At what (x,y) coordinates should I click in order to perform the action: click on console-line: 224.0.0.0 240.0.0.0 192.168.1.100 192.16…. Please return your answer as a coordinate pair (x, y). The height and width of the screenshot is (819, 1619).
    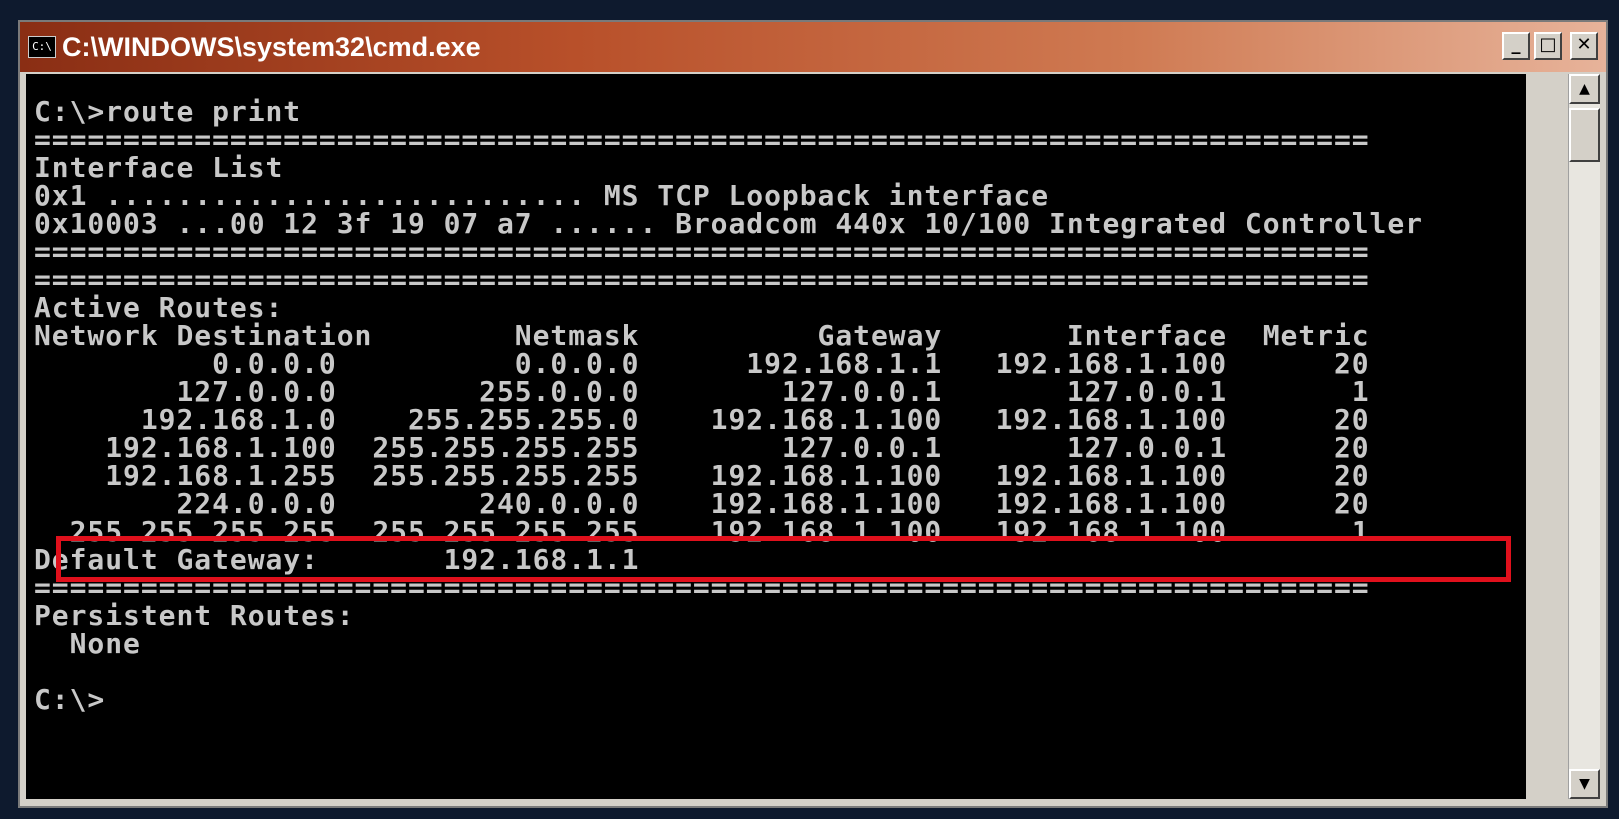
    Looking at the image, I should click on (702, 503).